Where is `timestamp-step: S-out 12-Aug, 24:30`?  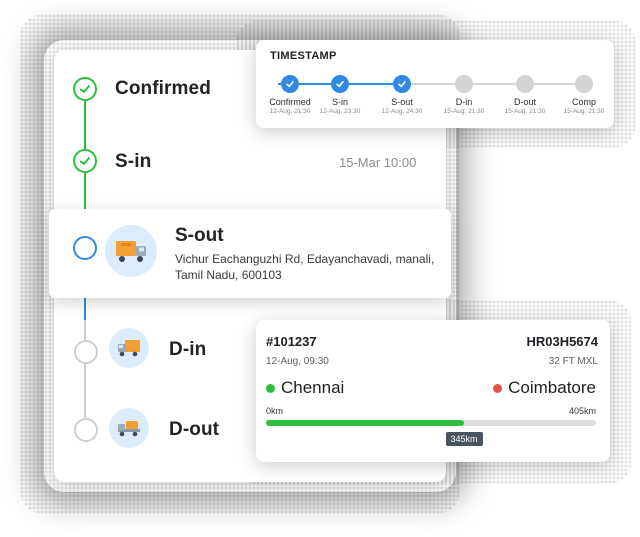 timestamp-step: S-out 12-Aug, 24:30 is located at coordinates (402, 95).